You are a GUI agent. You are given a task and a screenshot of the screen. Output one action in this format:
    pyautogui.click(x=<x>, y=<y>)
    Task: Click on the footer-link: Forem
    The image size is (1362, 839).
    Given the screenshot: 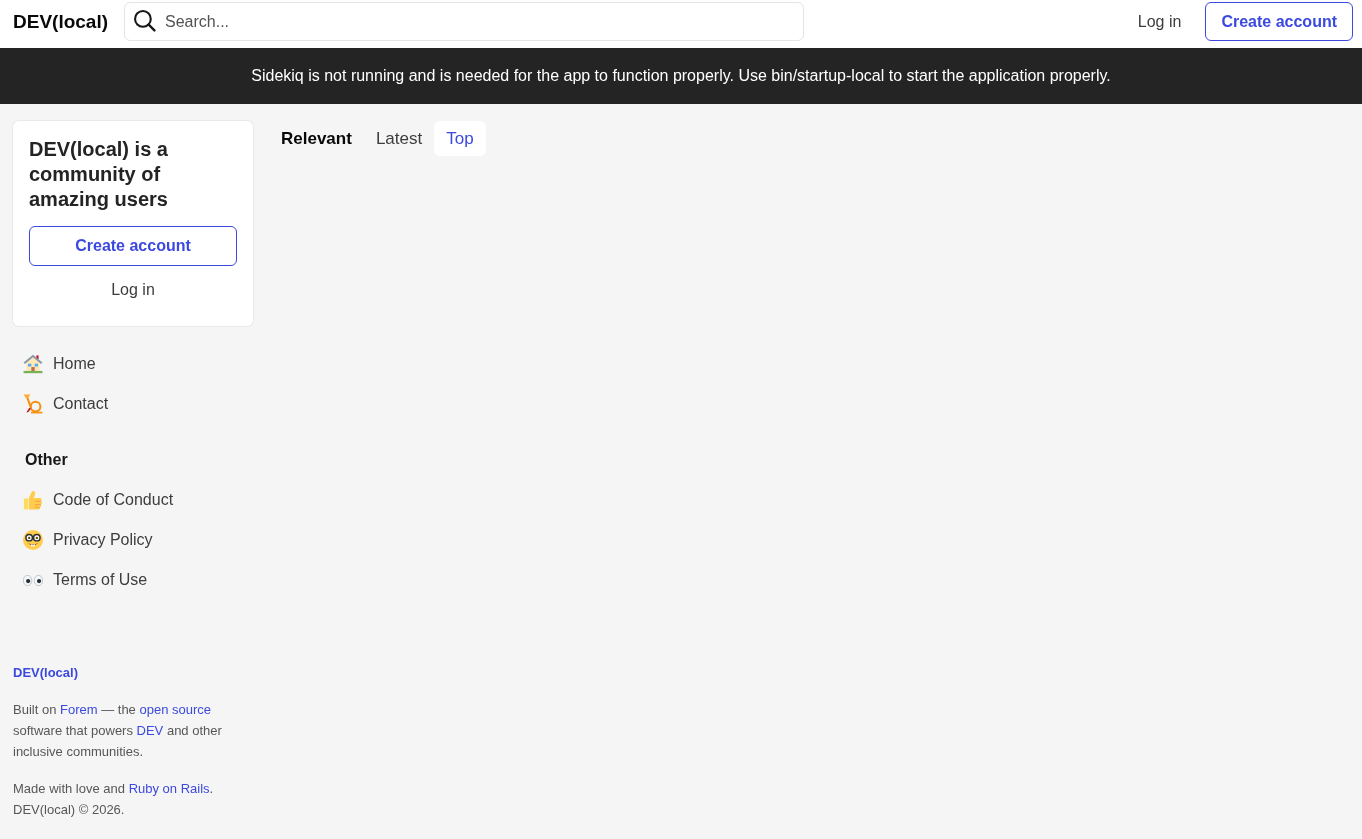 What is the action you would take?
    pyautogui.click(x=79, y=709)
    